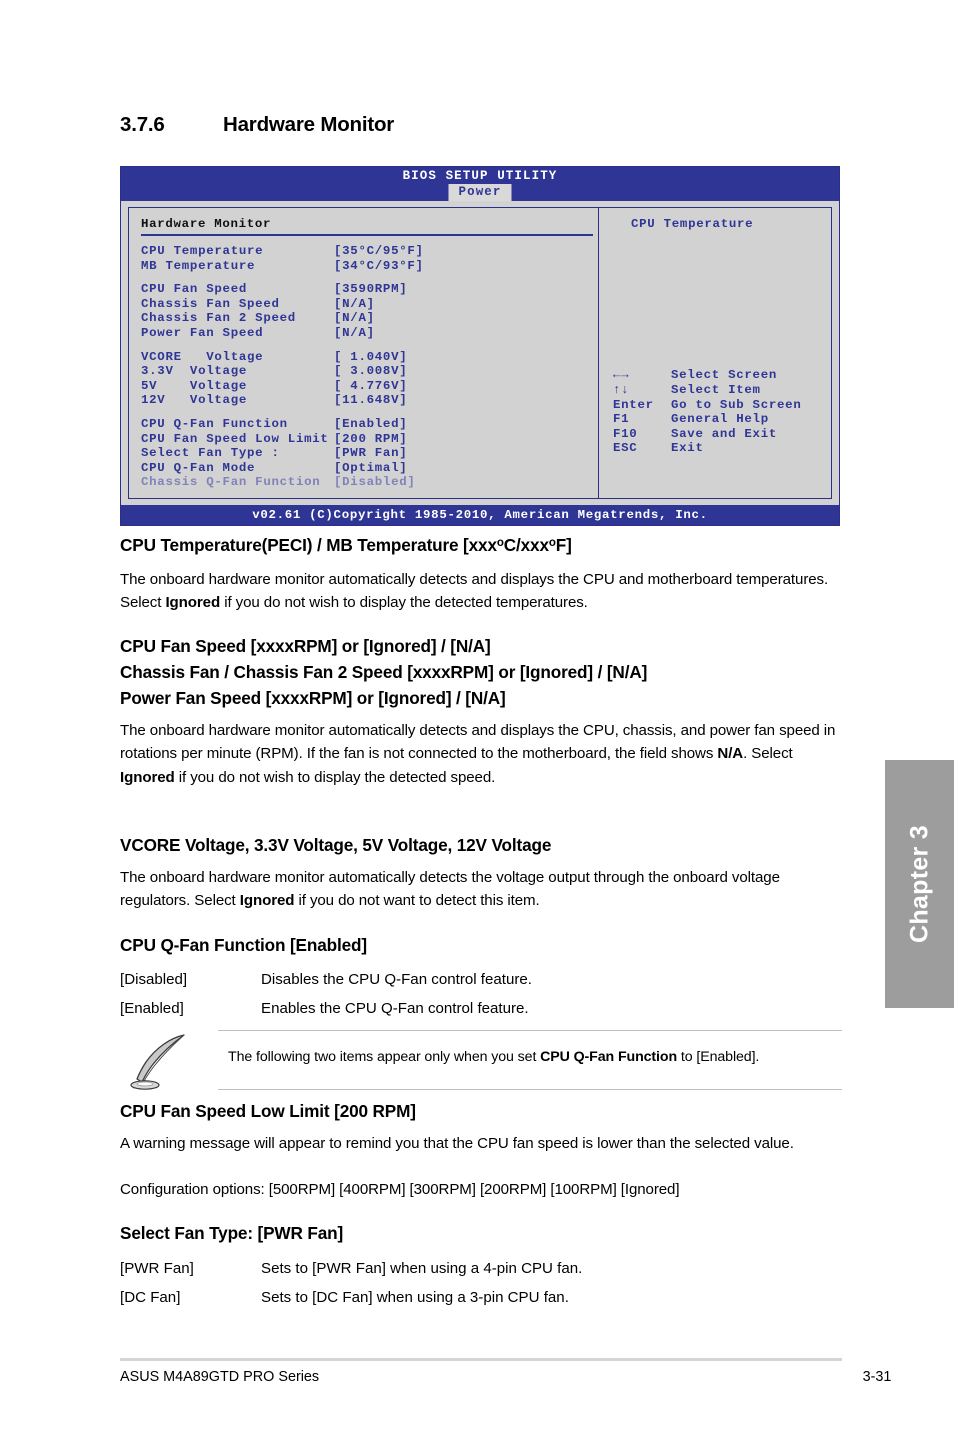 Image resolution: width=954 pixels, height=1438 pixels. I want to click on definition-description: Disables the CPU Q-Fan control feature., so click(396, 979).